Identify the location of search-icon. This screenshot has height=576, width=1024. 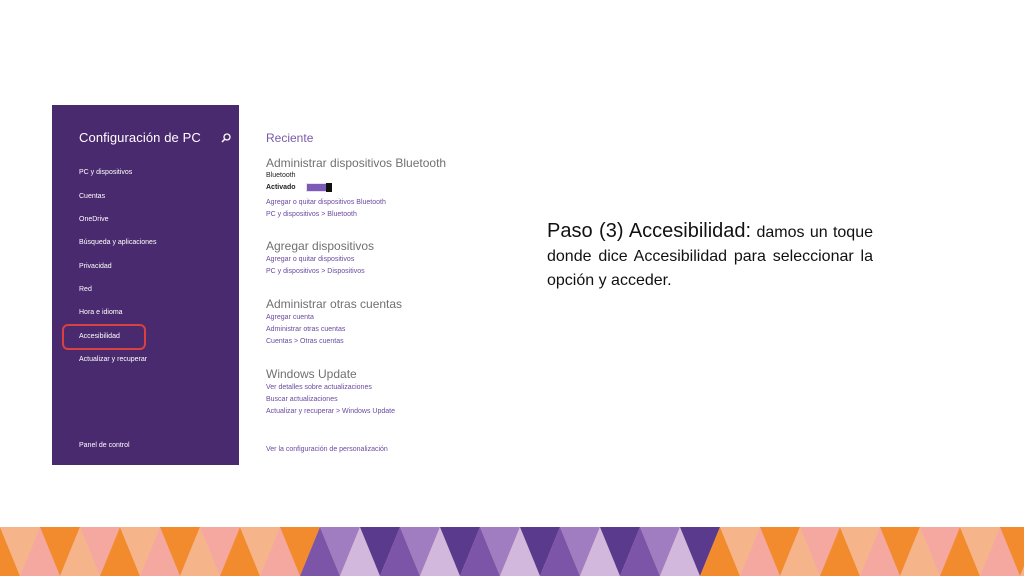
(226, 138).